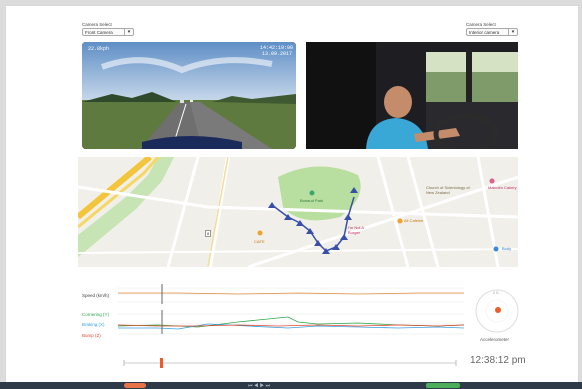 The width and height of the screenshot is (582, 389). Describe the element at coordinates (135, 385) in the screenshot. I see `brand-logo` at that location.